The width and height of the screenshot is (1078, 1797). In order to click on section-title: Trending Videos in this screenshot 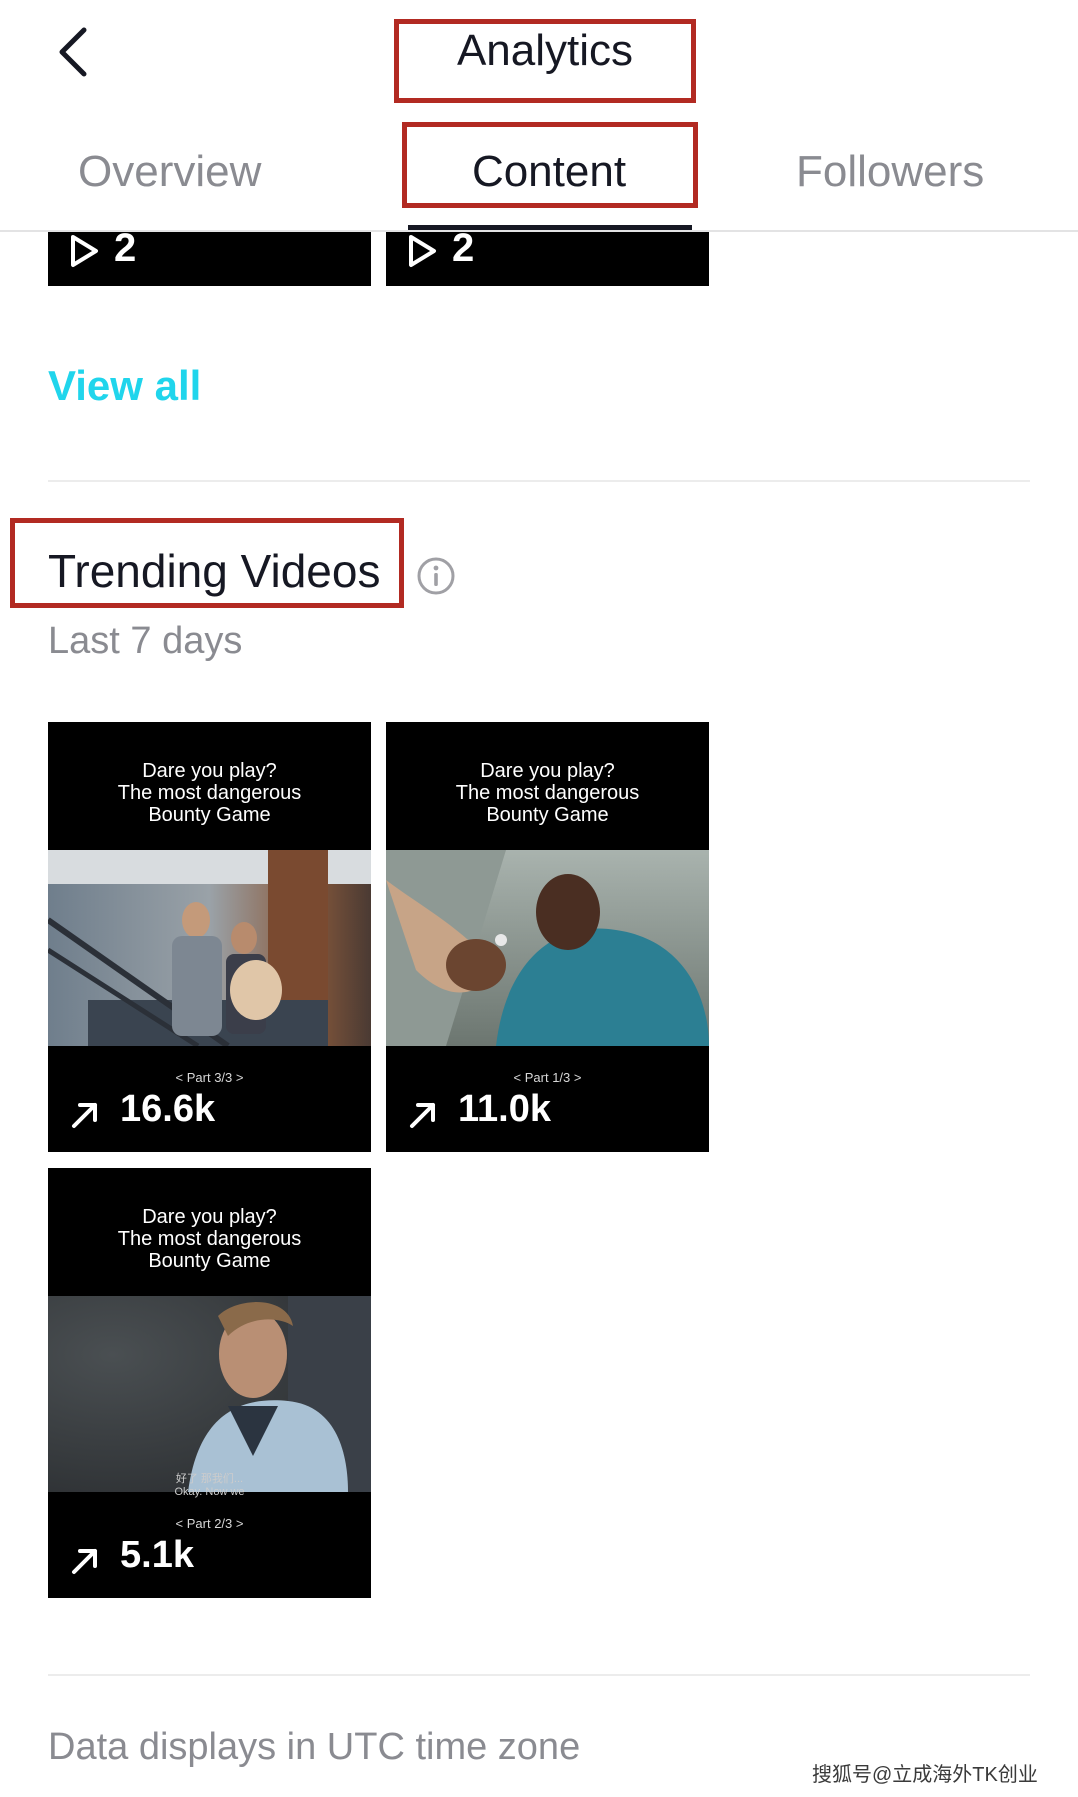, I will do `click(214, 571)`.